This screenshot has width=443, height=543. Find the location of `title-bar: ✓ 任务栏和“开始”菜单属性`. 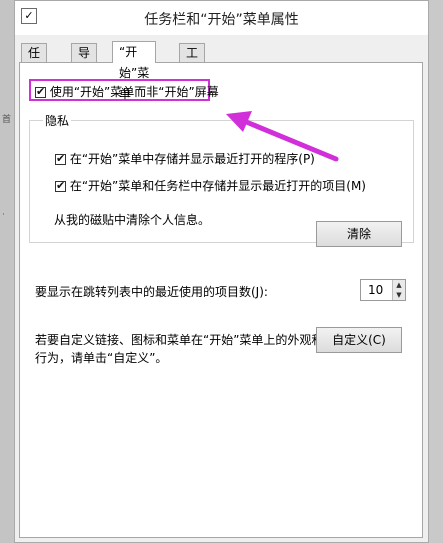

title-bar: ✓ 任务栏和“开始”菜单属性 is located at coordinates (221, 18).